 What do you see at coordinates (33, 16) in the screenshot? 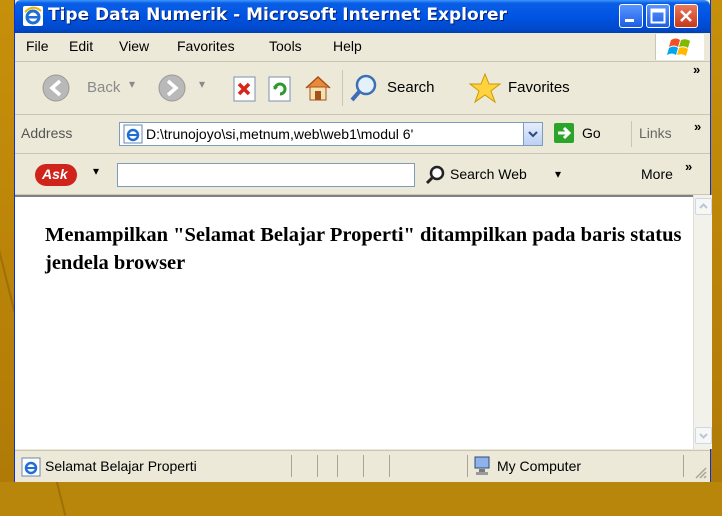
I see `ie-icon` at bounding box center [33, 16].